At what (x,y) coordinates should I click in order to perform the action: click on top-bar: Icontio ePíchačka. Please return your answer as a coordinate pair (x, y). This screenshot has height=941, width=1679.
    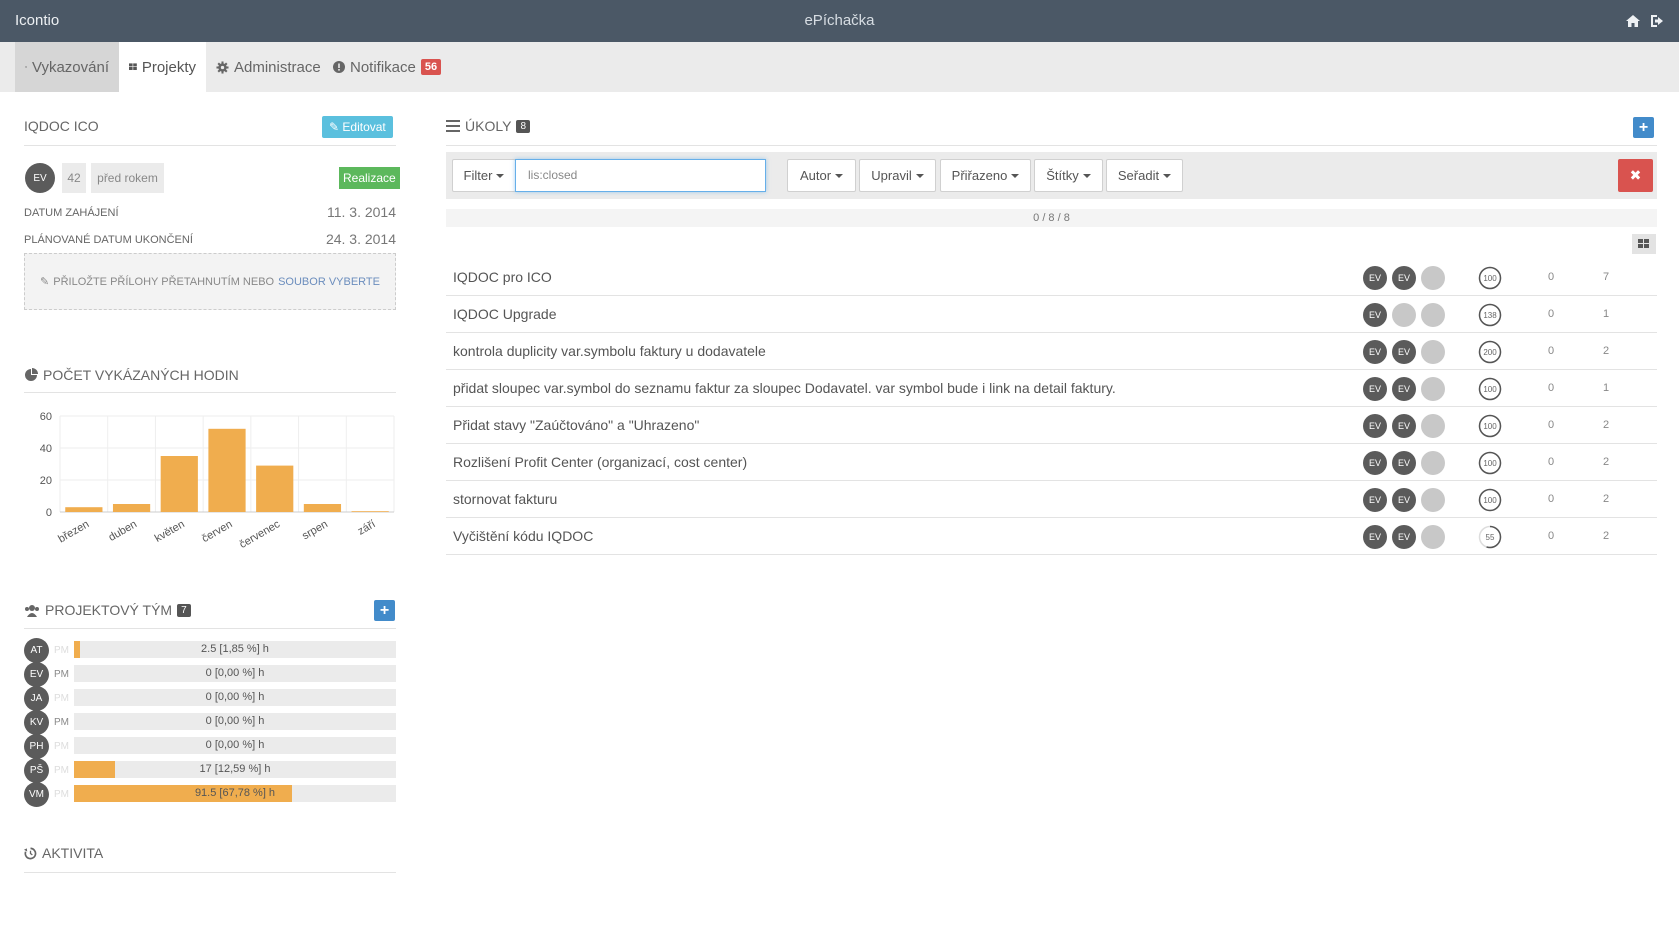
    Looking at the image, I should click on (839, 21).